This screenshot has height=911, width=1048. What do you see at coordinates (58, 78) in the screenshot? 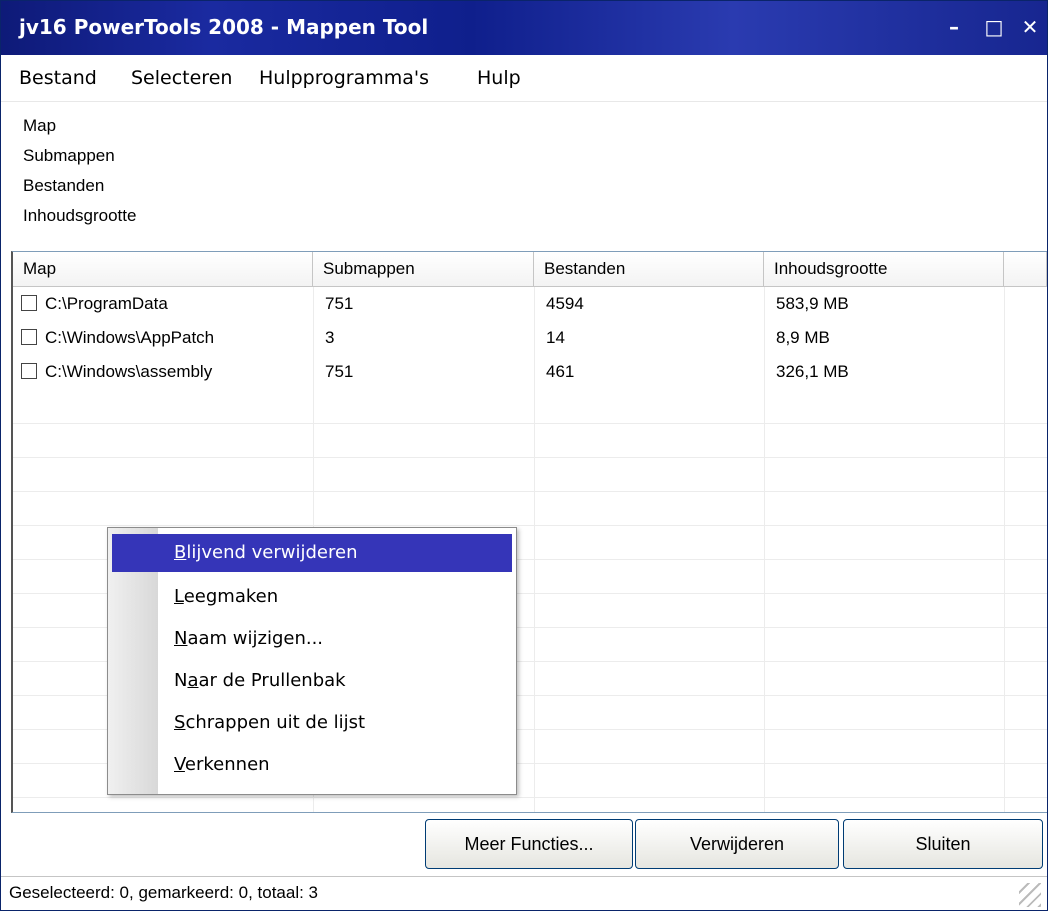
I see `menu-bestand: Bestand` at bounding box center [58, 78].